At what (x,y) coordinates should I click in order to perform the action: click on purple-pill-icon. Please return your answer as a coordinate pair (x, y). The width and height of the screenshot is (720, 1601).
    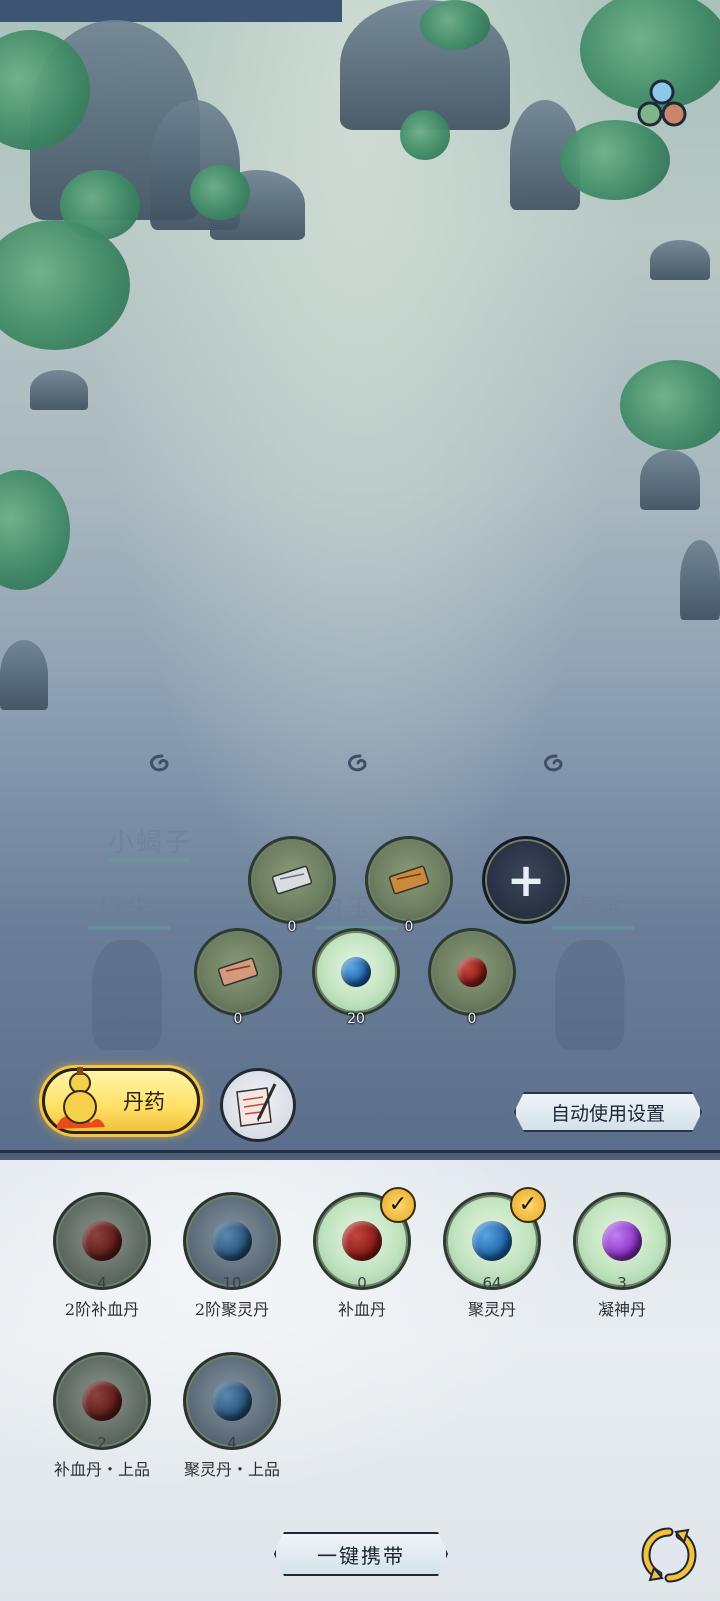
    Looking at the image, I should click on (622, 1241).